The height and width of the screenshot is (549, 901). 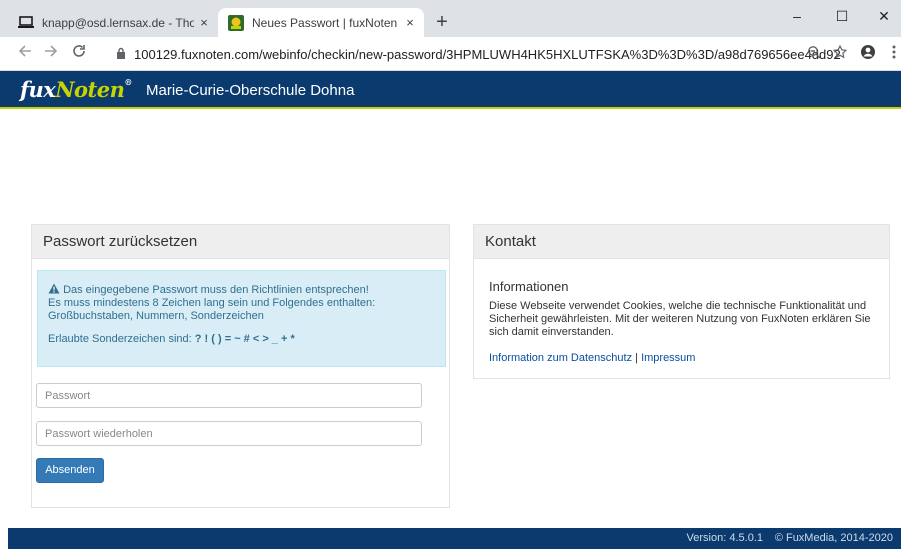 I want to click on privacy-link: Information zum Datenschutz, so click(x=560, y=358).